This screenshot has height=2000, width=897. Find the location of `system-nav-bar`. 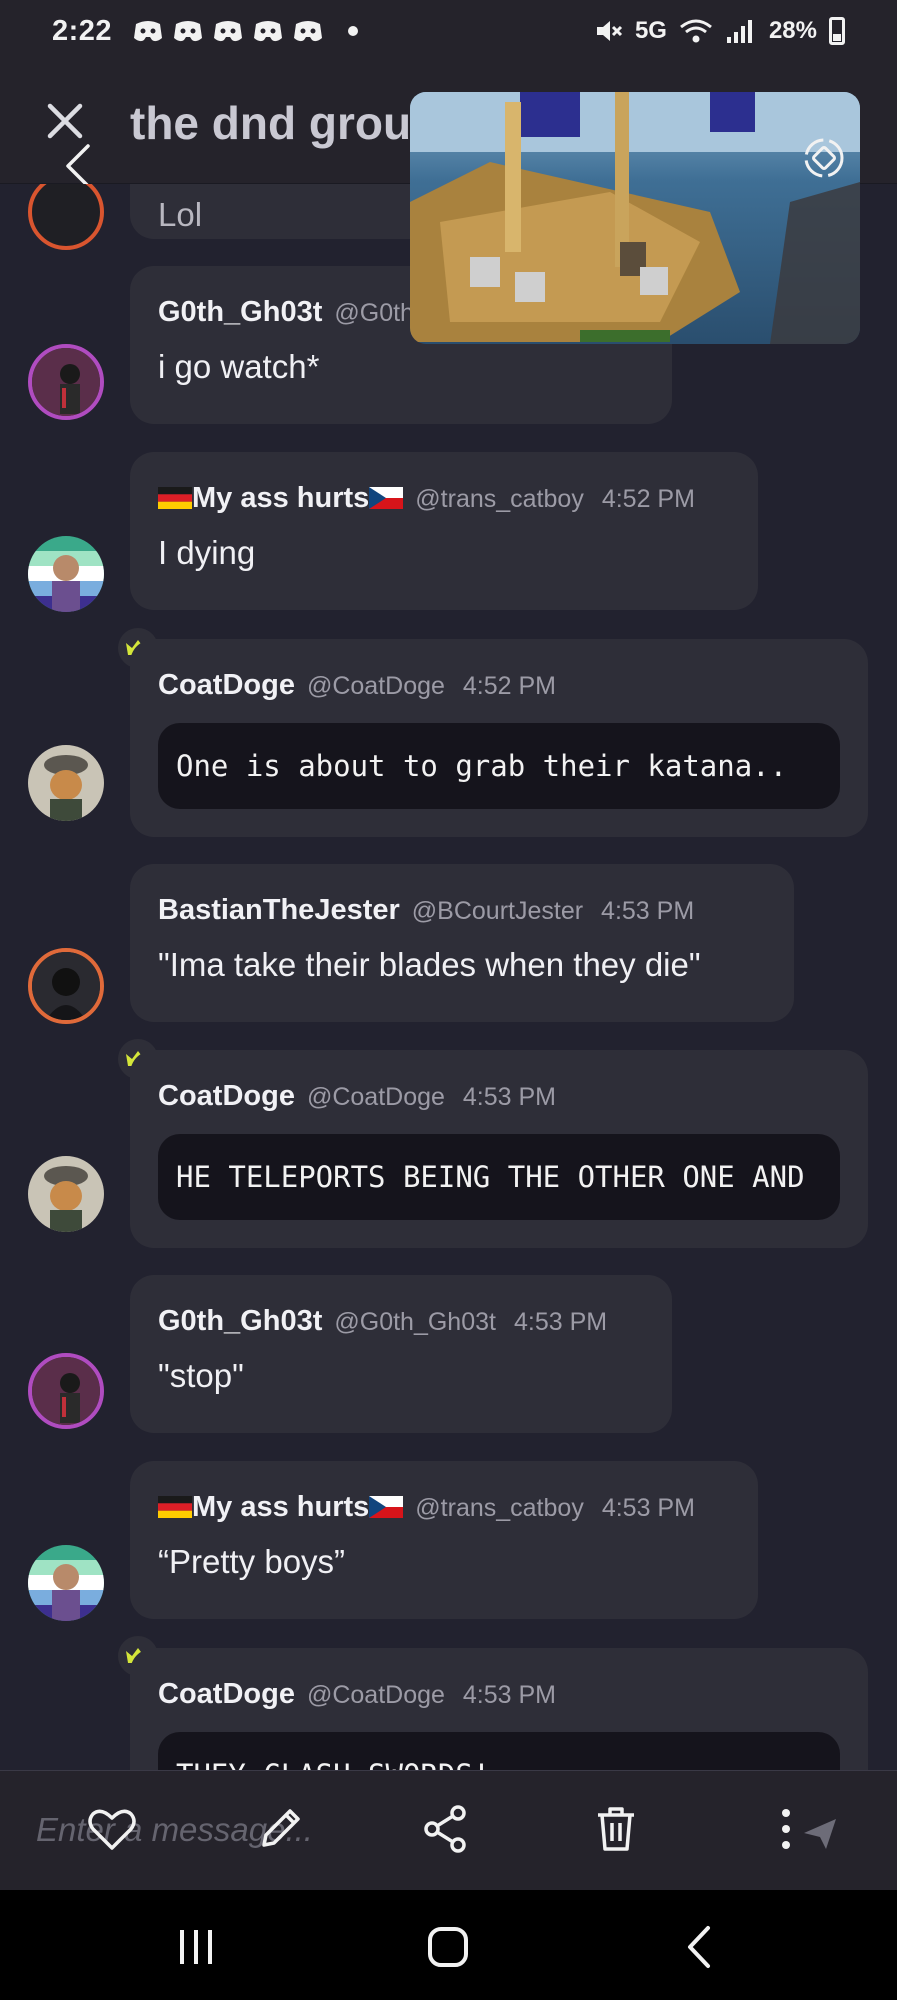

system-nav-bar is located at coordinates (448, 1945).